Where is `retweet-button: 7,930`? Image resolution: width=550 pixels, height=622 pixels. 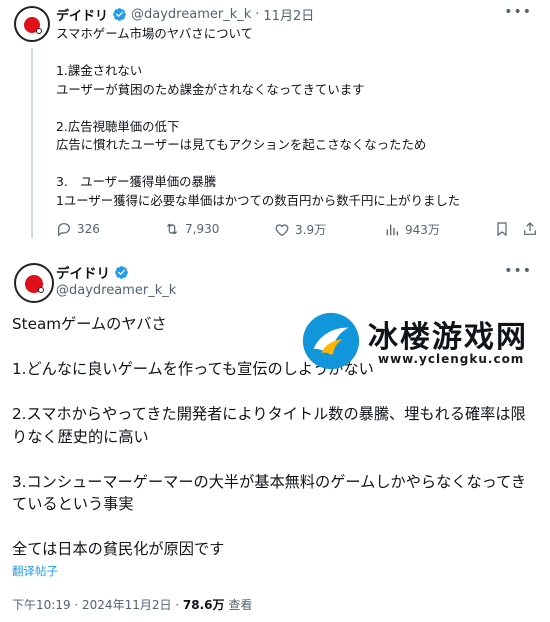 retweet-button: 7,930 is located at coordinates (191, 229).